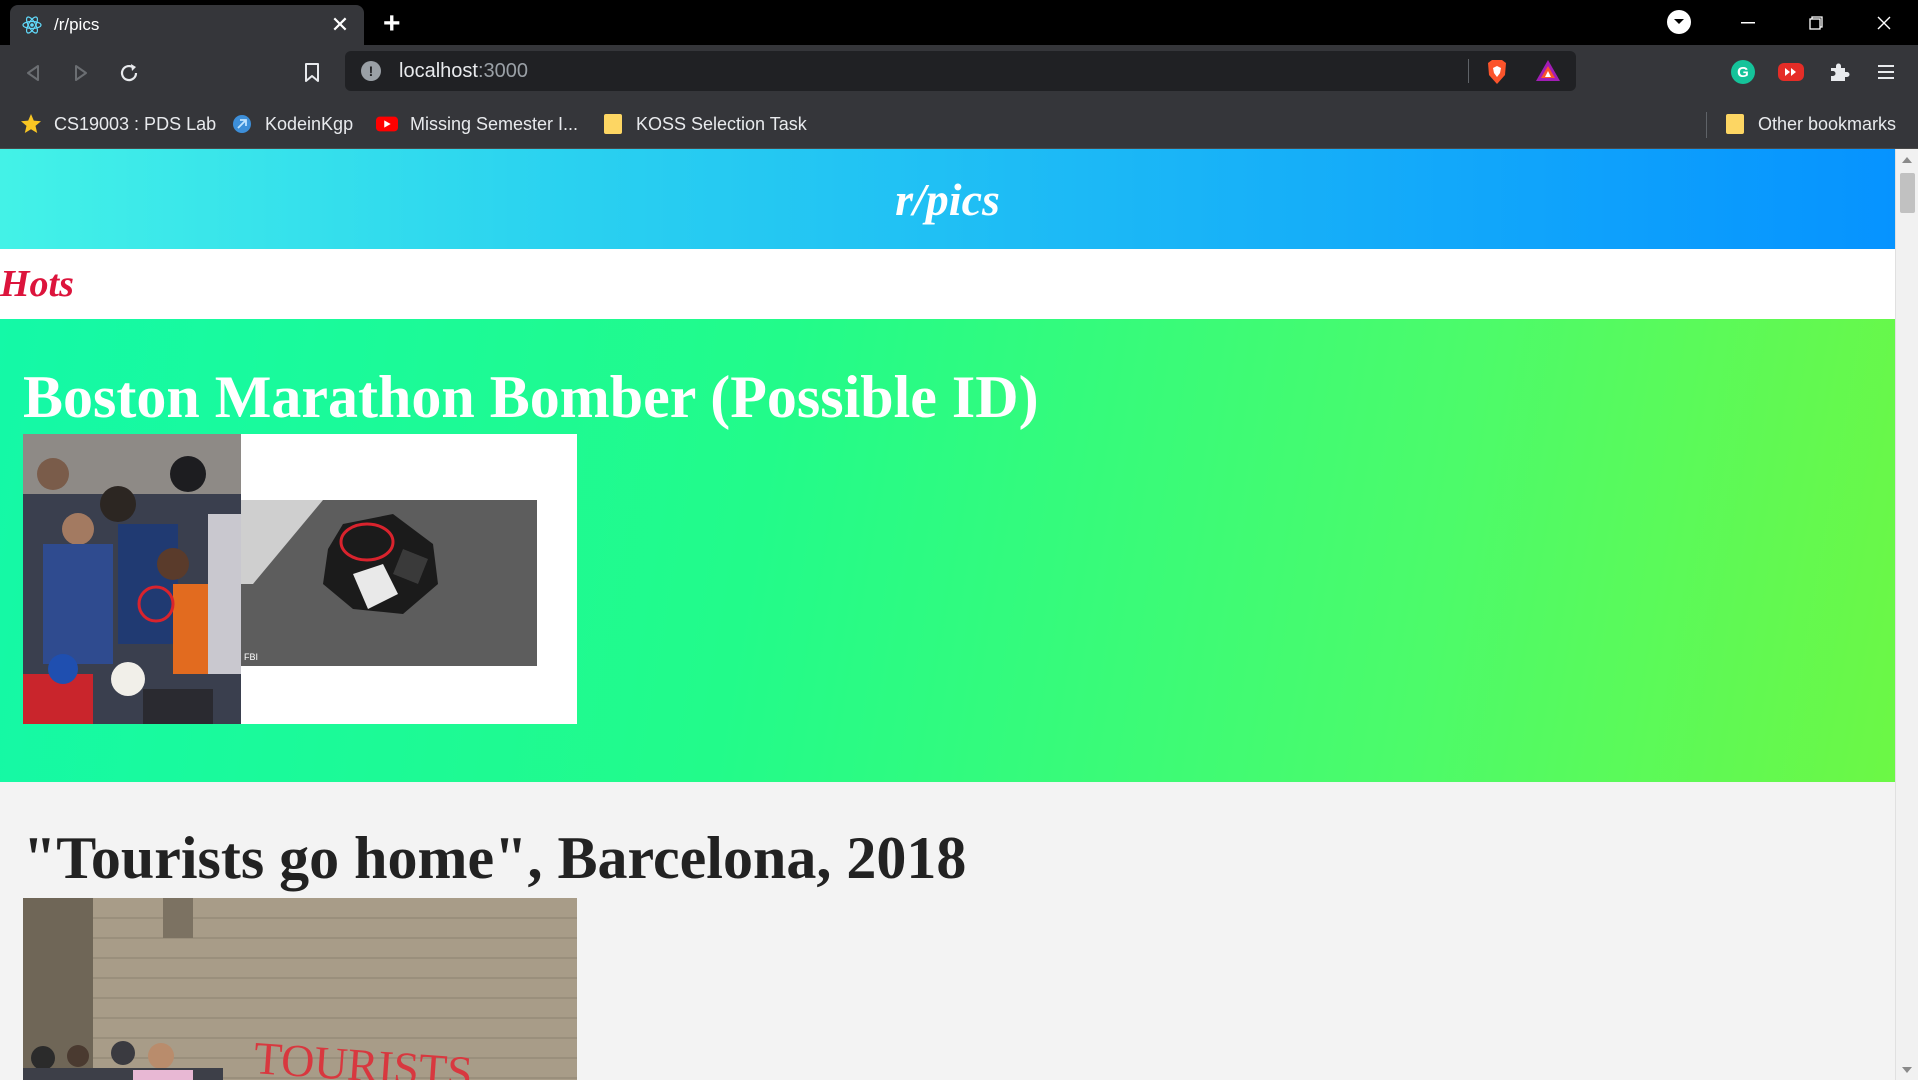 The height and width of the screenshot is (1080, 1918). Describe the element at coordinates (463, 70) in the screenshot. I see `url-text: localhost:3000` at that location.